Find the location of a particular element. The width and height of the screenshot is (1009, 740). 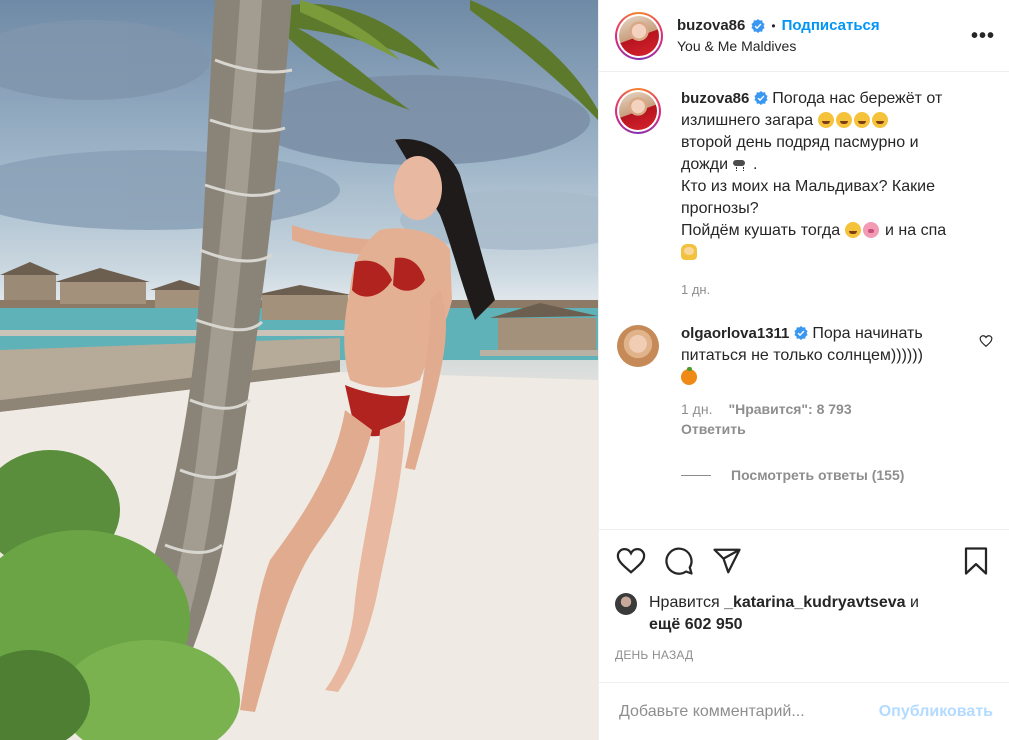

comment-text-2: питаться не только солнцем)))))) is located at coordinates (802, 355).